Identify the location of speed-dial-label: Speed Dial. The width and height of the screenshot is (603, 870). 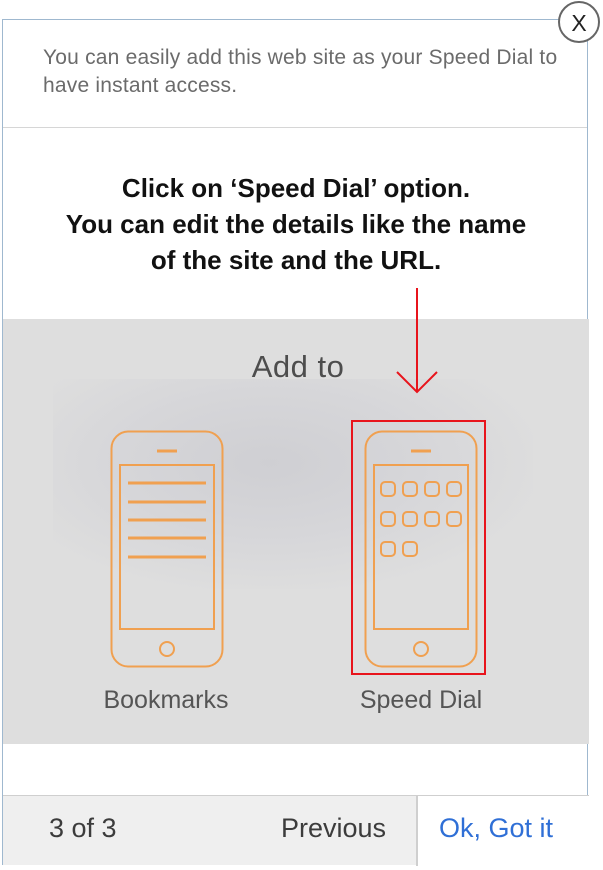
(421, 700).